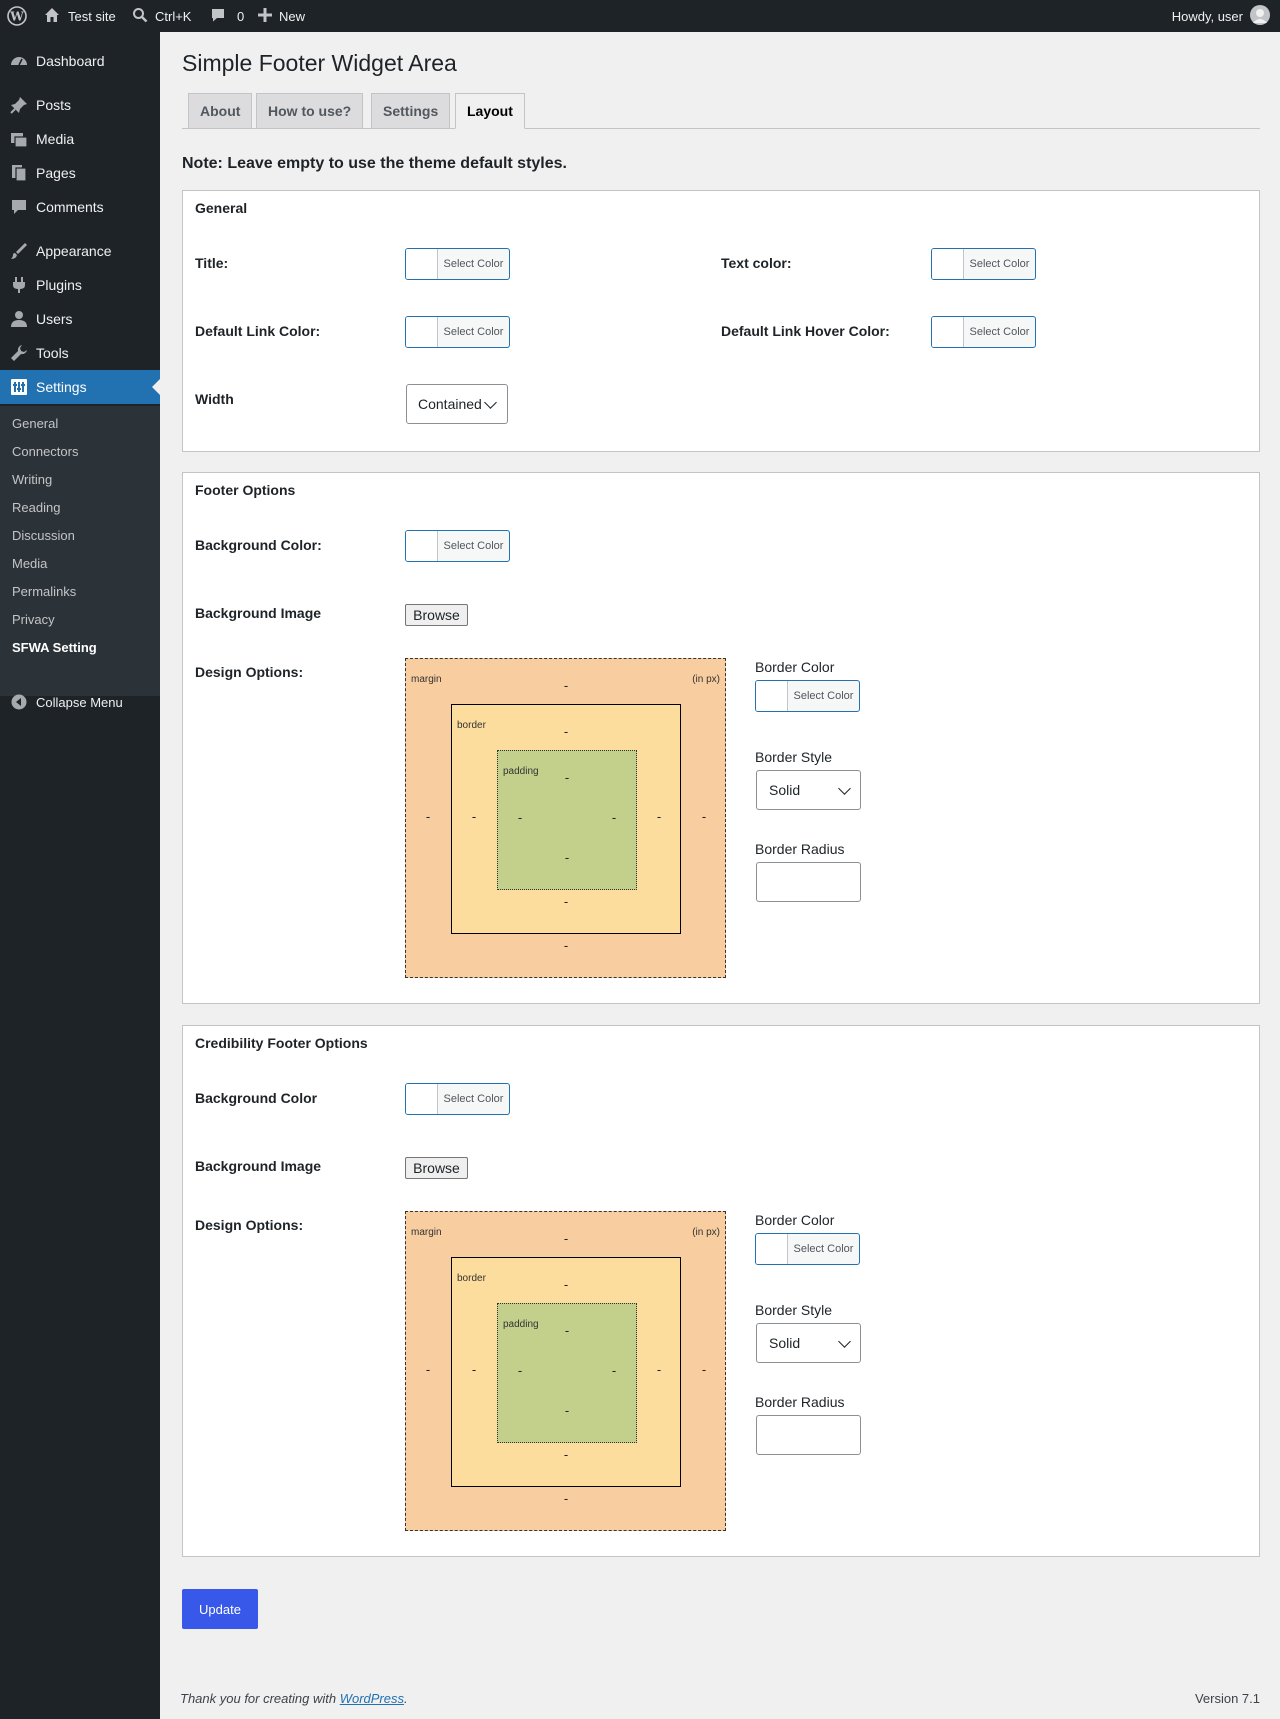 The image size is (1280, 1719). I want to click on credibility-bg-color-picker: Select Color, so click(457, 1099).